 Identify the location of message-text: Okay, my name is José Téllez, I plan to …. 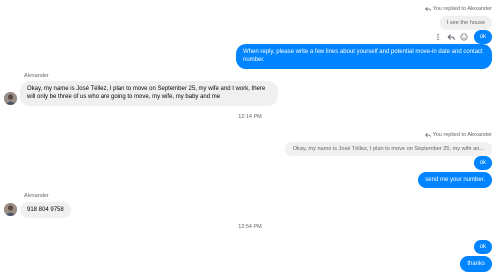
(146, 93).